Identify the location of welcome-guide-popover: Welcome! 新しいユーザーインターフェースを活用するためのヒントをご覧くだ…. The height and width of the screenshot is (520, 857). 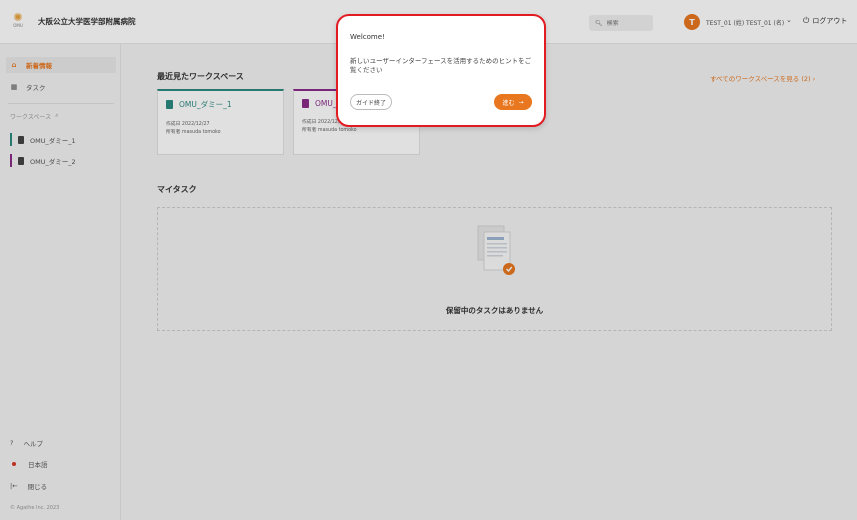
(441, 70).